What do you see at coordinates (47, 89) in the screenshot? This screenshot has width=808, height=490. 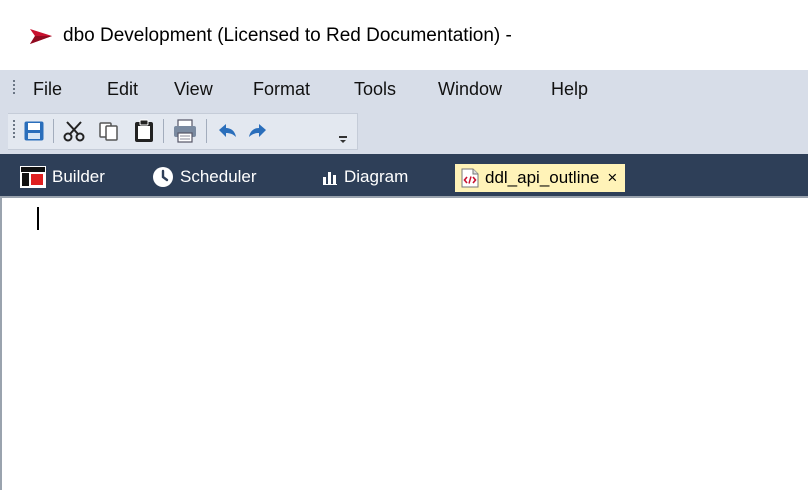 I see `menu-file: File` at bounding box center [47, 89].